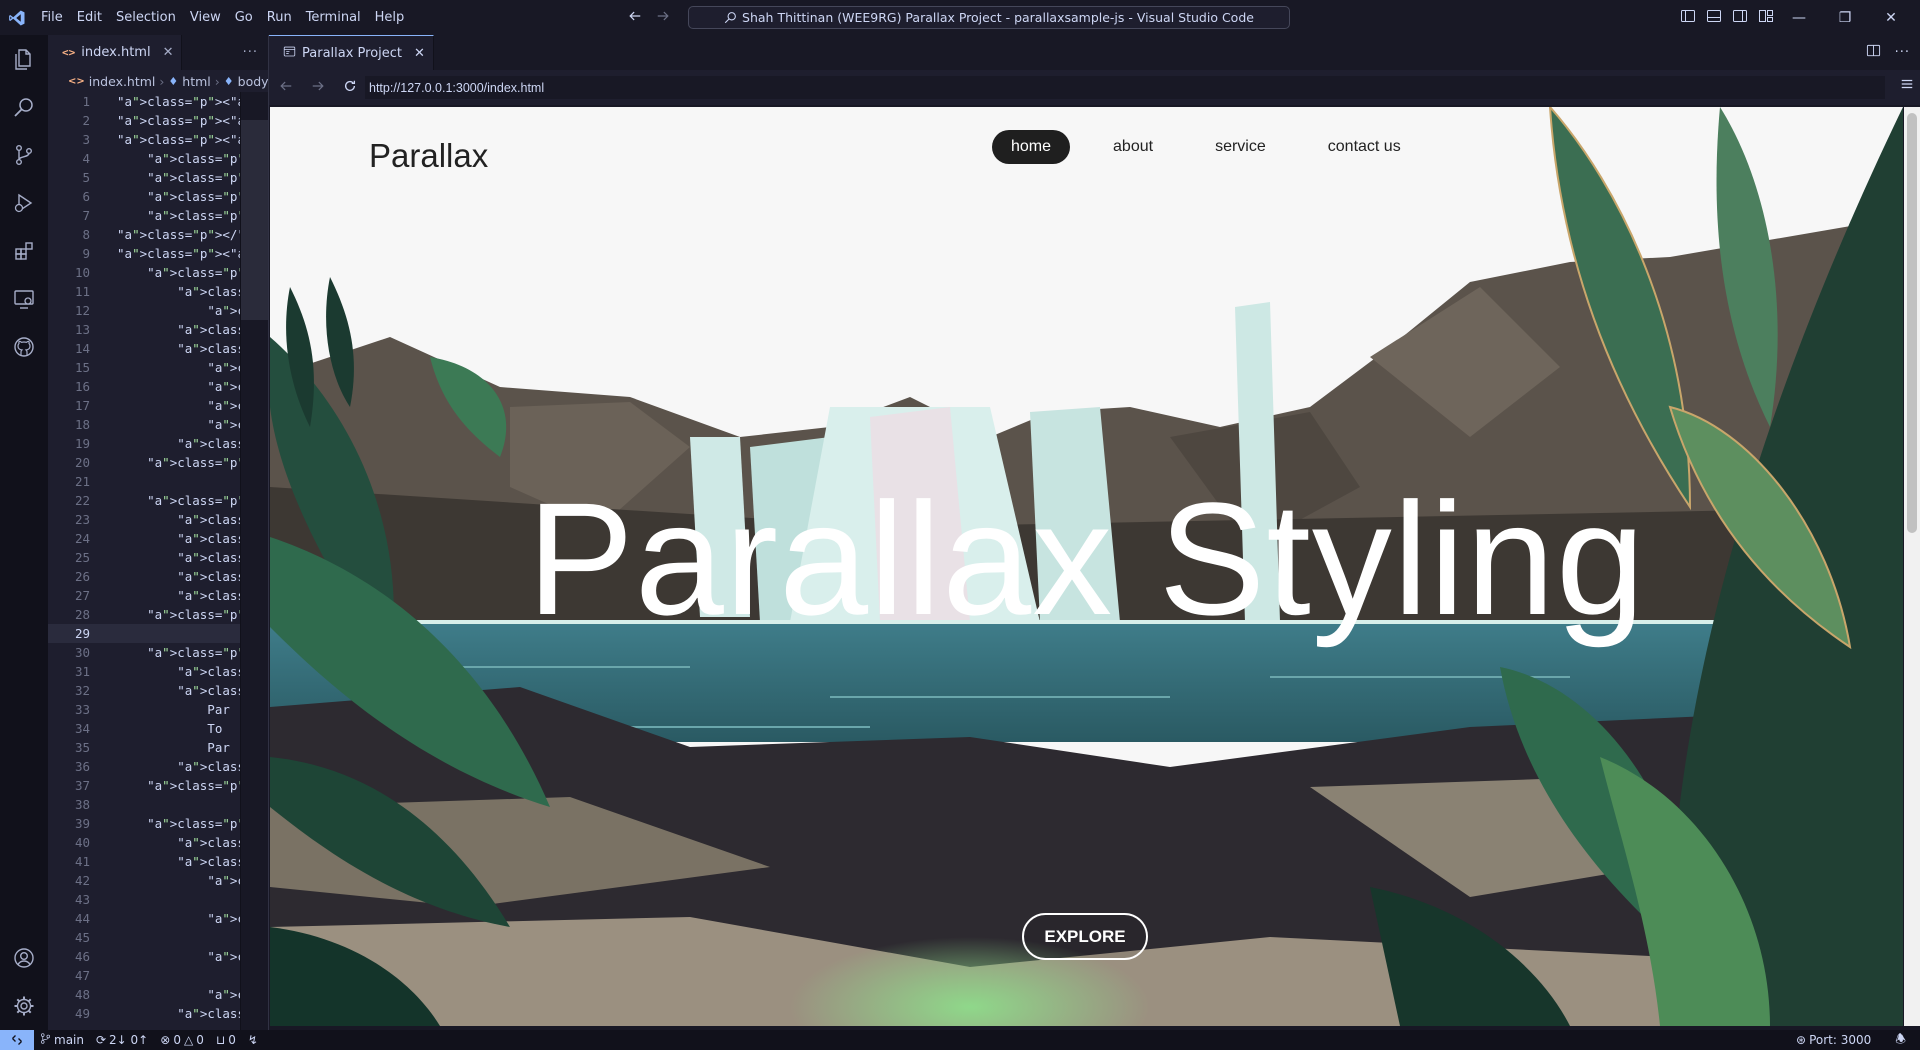 The image size is (1920, 1050). Describe the element at coordinates (158, 139) in the screenshot. I see `code-line: 3"a">class="p"><"a">class="t">head>` at that location.